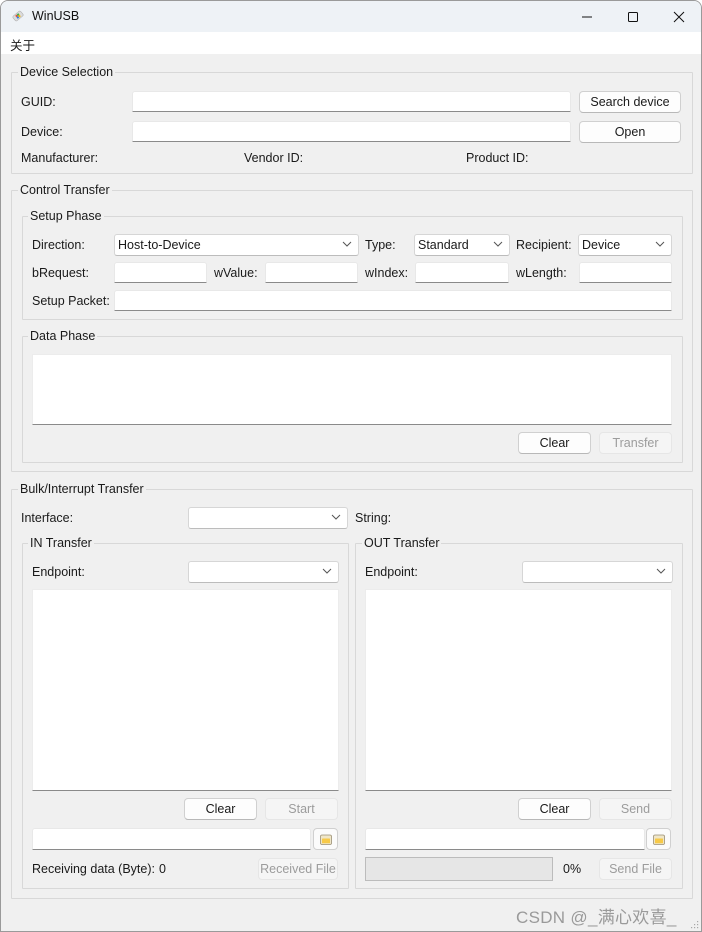  What do you see at coordinates (56, 16) in the screenshot?
I see `window-title: WinUSB` at bounding box center [56, 16].